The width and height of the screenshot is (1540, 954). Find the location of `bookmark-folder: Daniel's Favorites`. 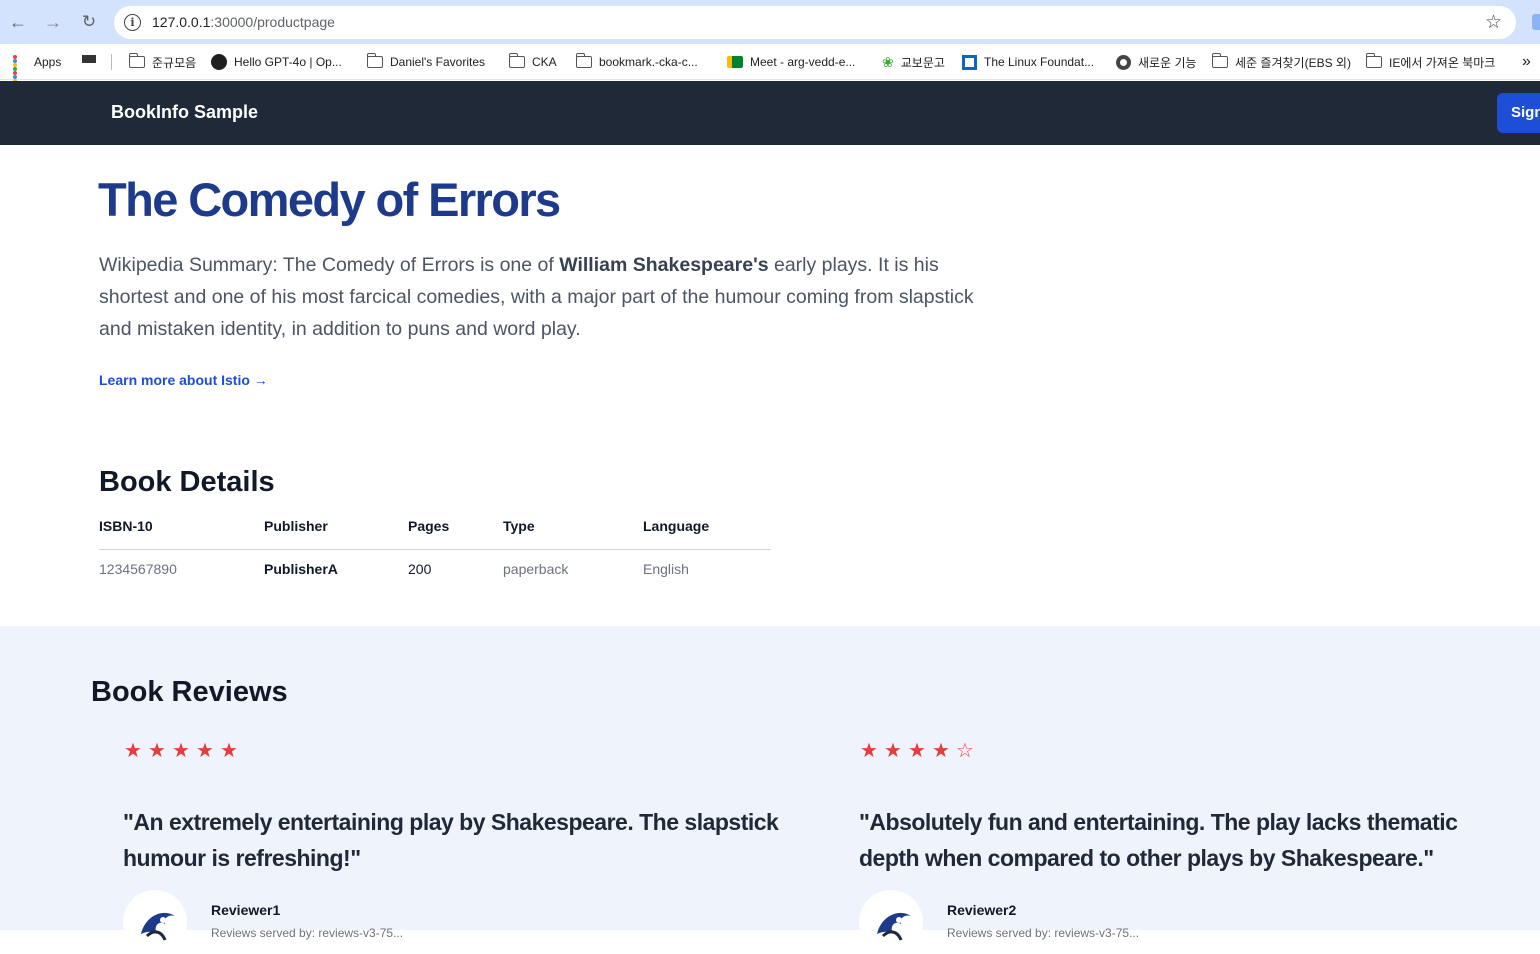

bookmark-folder: Daniel's Favorites is located at coordinates (425, 62).